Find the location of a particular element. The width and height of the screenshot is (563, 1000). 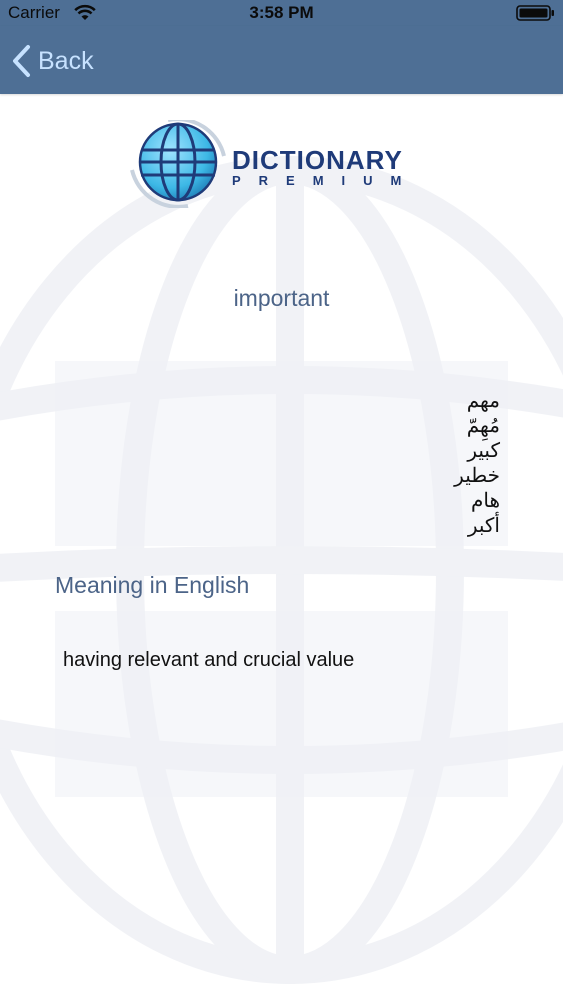

clock: 3:58 PM is located at coordinates (281, 12).